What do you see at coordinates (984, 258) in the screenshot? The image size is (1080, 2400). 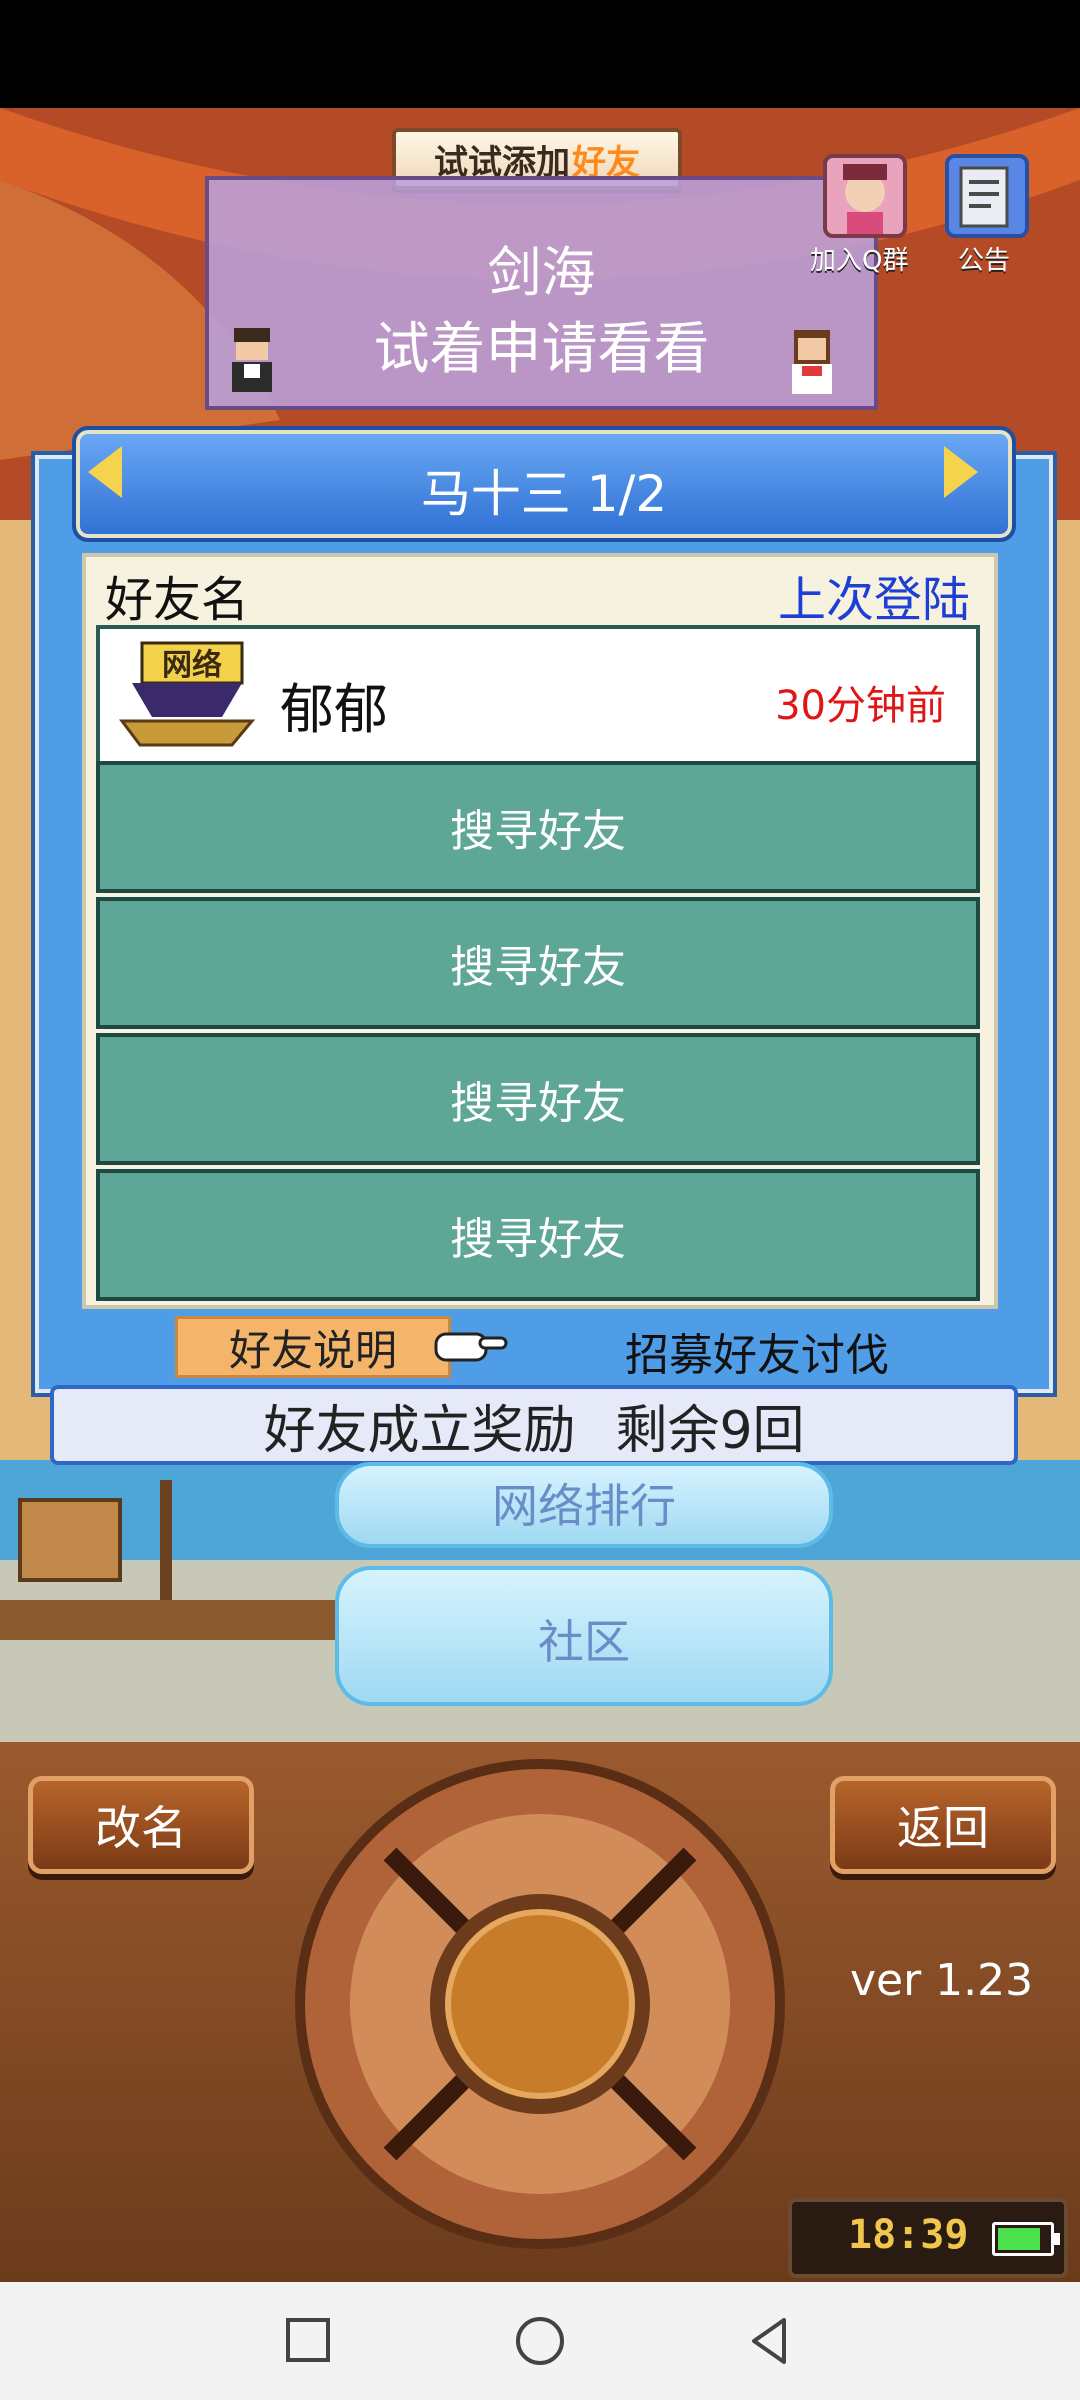 I see `notice-label: 公告` at bounding box center [984, 258].